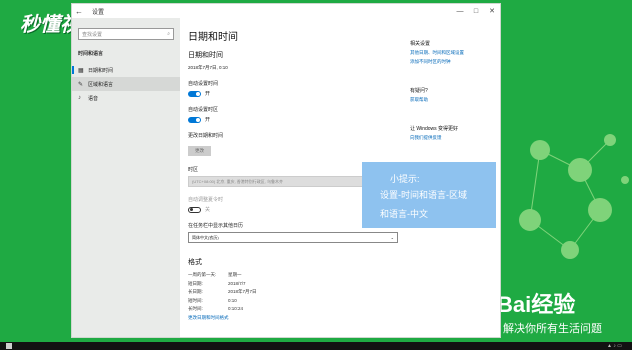  Describe the element at coordinates (460, 11) in the screenshot. I see `minimize-button: —` at that location.